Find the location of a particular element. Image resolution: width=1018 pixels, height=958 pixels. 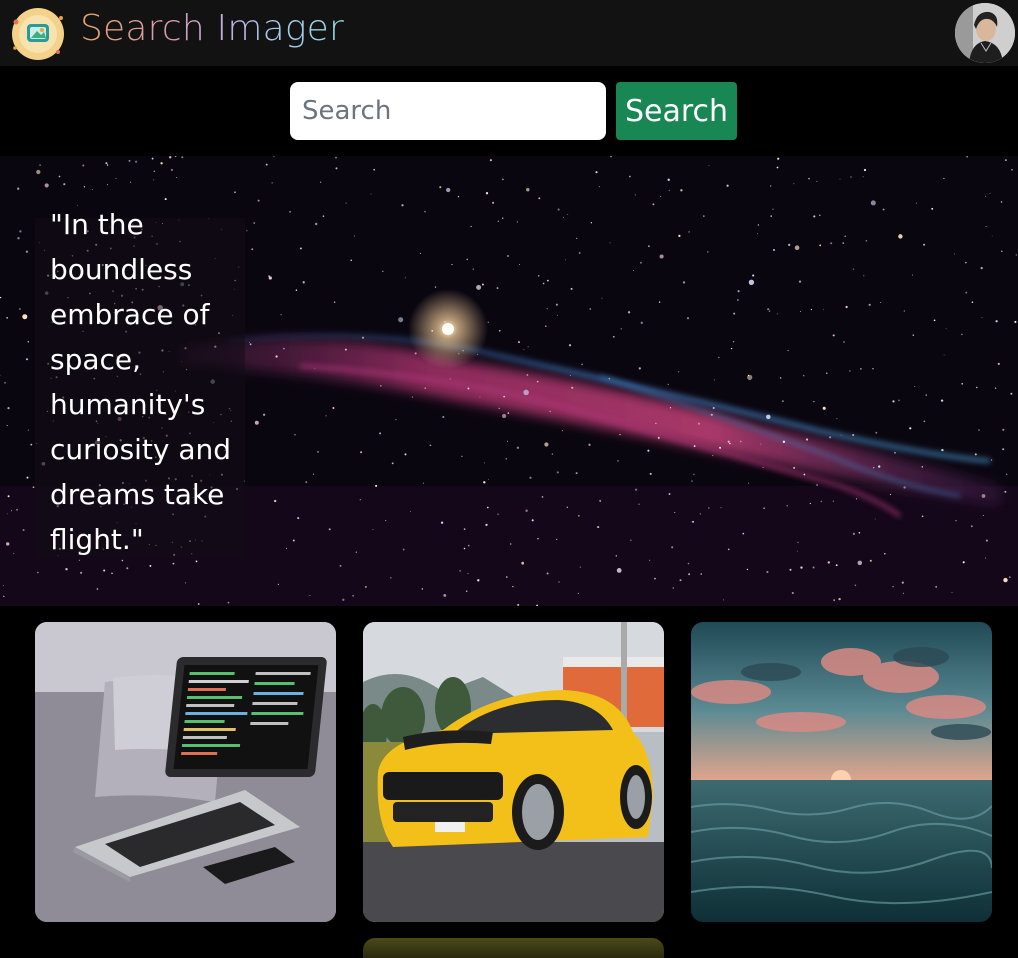

image-card-partial is located at coordinates (513, 948).